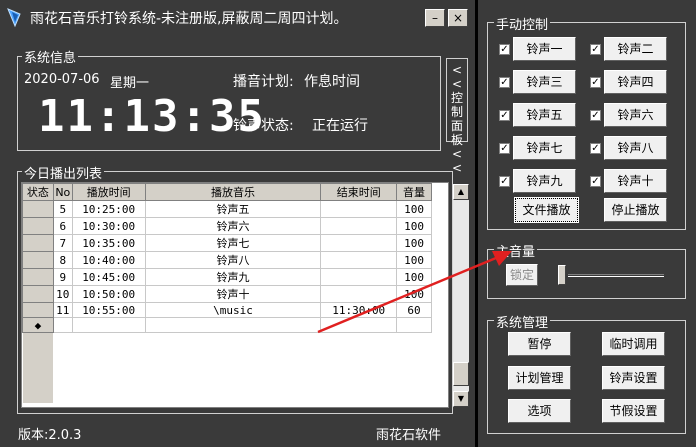 The image size is (696, 447). Describe the element at coordinates (461, 192) in the screenshot. I see `scroll-up-icon: ▲` at that location.